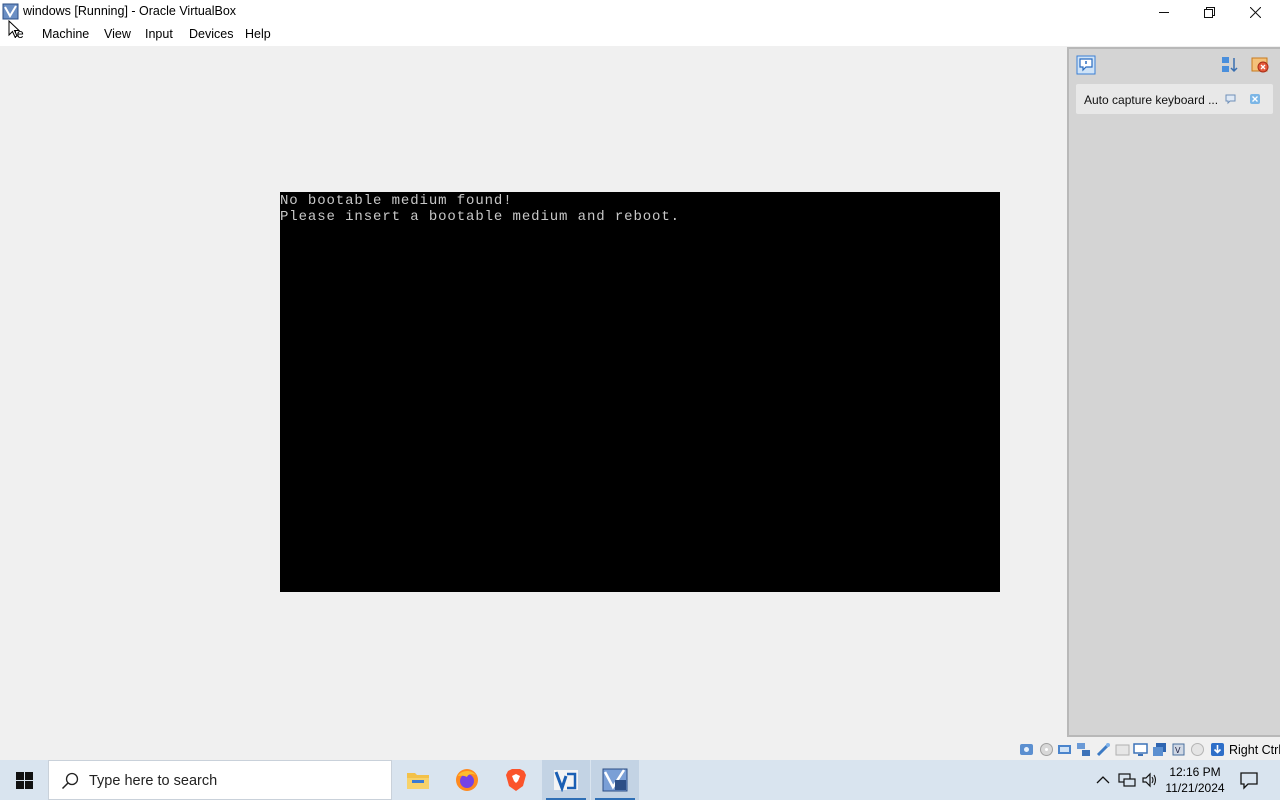  Describe the element at coordinates (1255, 99) in the screenshot. I see `dismiss-notification-icon` at that location.